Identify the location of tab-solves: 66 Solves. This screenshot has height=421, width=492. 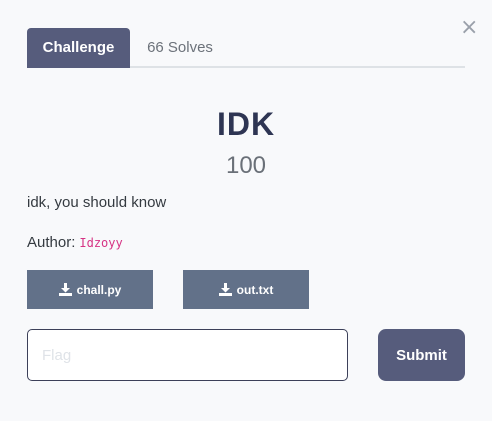
(180, 48).